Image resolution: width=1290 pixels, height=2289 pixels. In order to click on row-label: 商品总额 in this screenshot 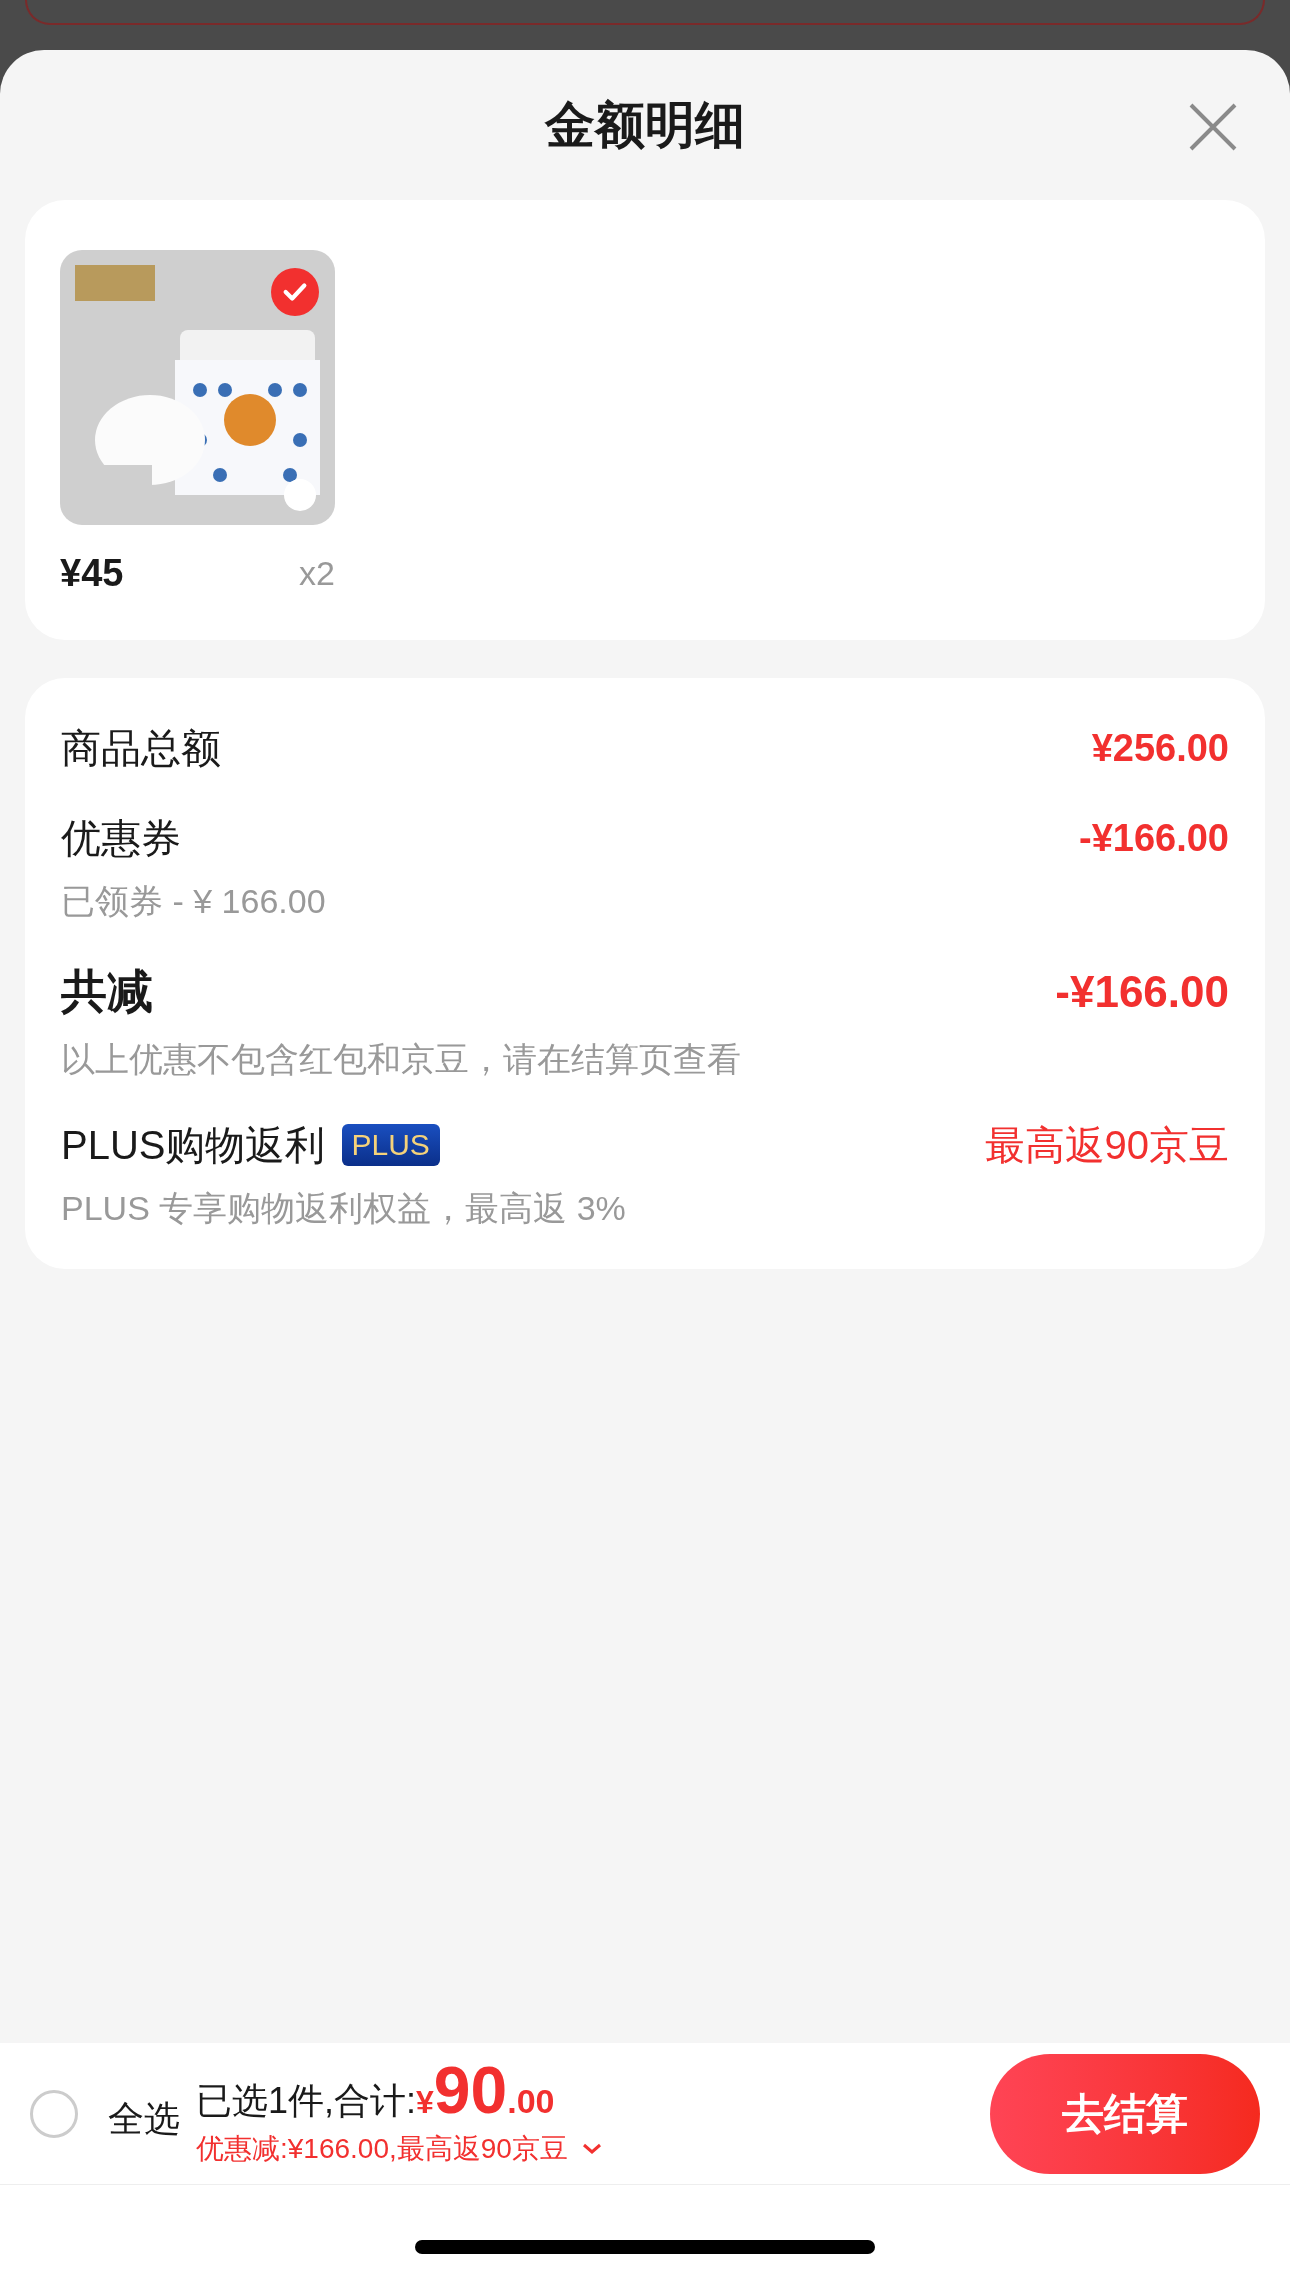, I will do `click(141, 748)`.